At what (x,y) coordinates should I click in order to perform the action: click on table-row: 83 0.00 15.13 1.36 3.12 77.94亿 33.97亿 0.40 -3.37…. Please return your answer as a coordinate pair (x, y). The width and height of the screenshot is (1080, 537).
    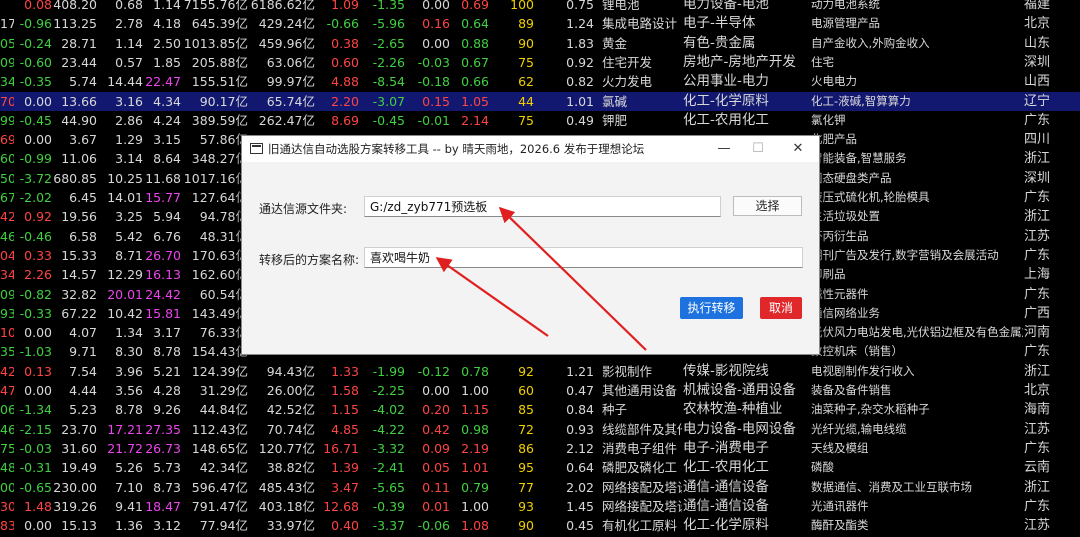
    Looking at the image, I should click on (540, 525).